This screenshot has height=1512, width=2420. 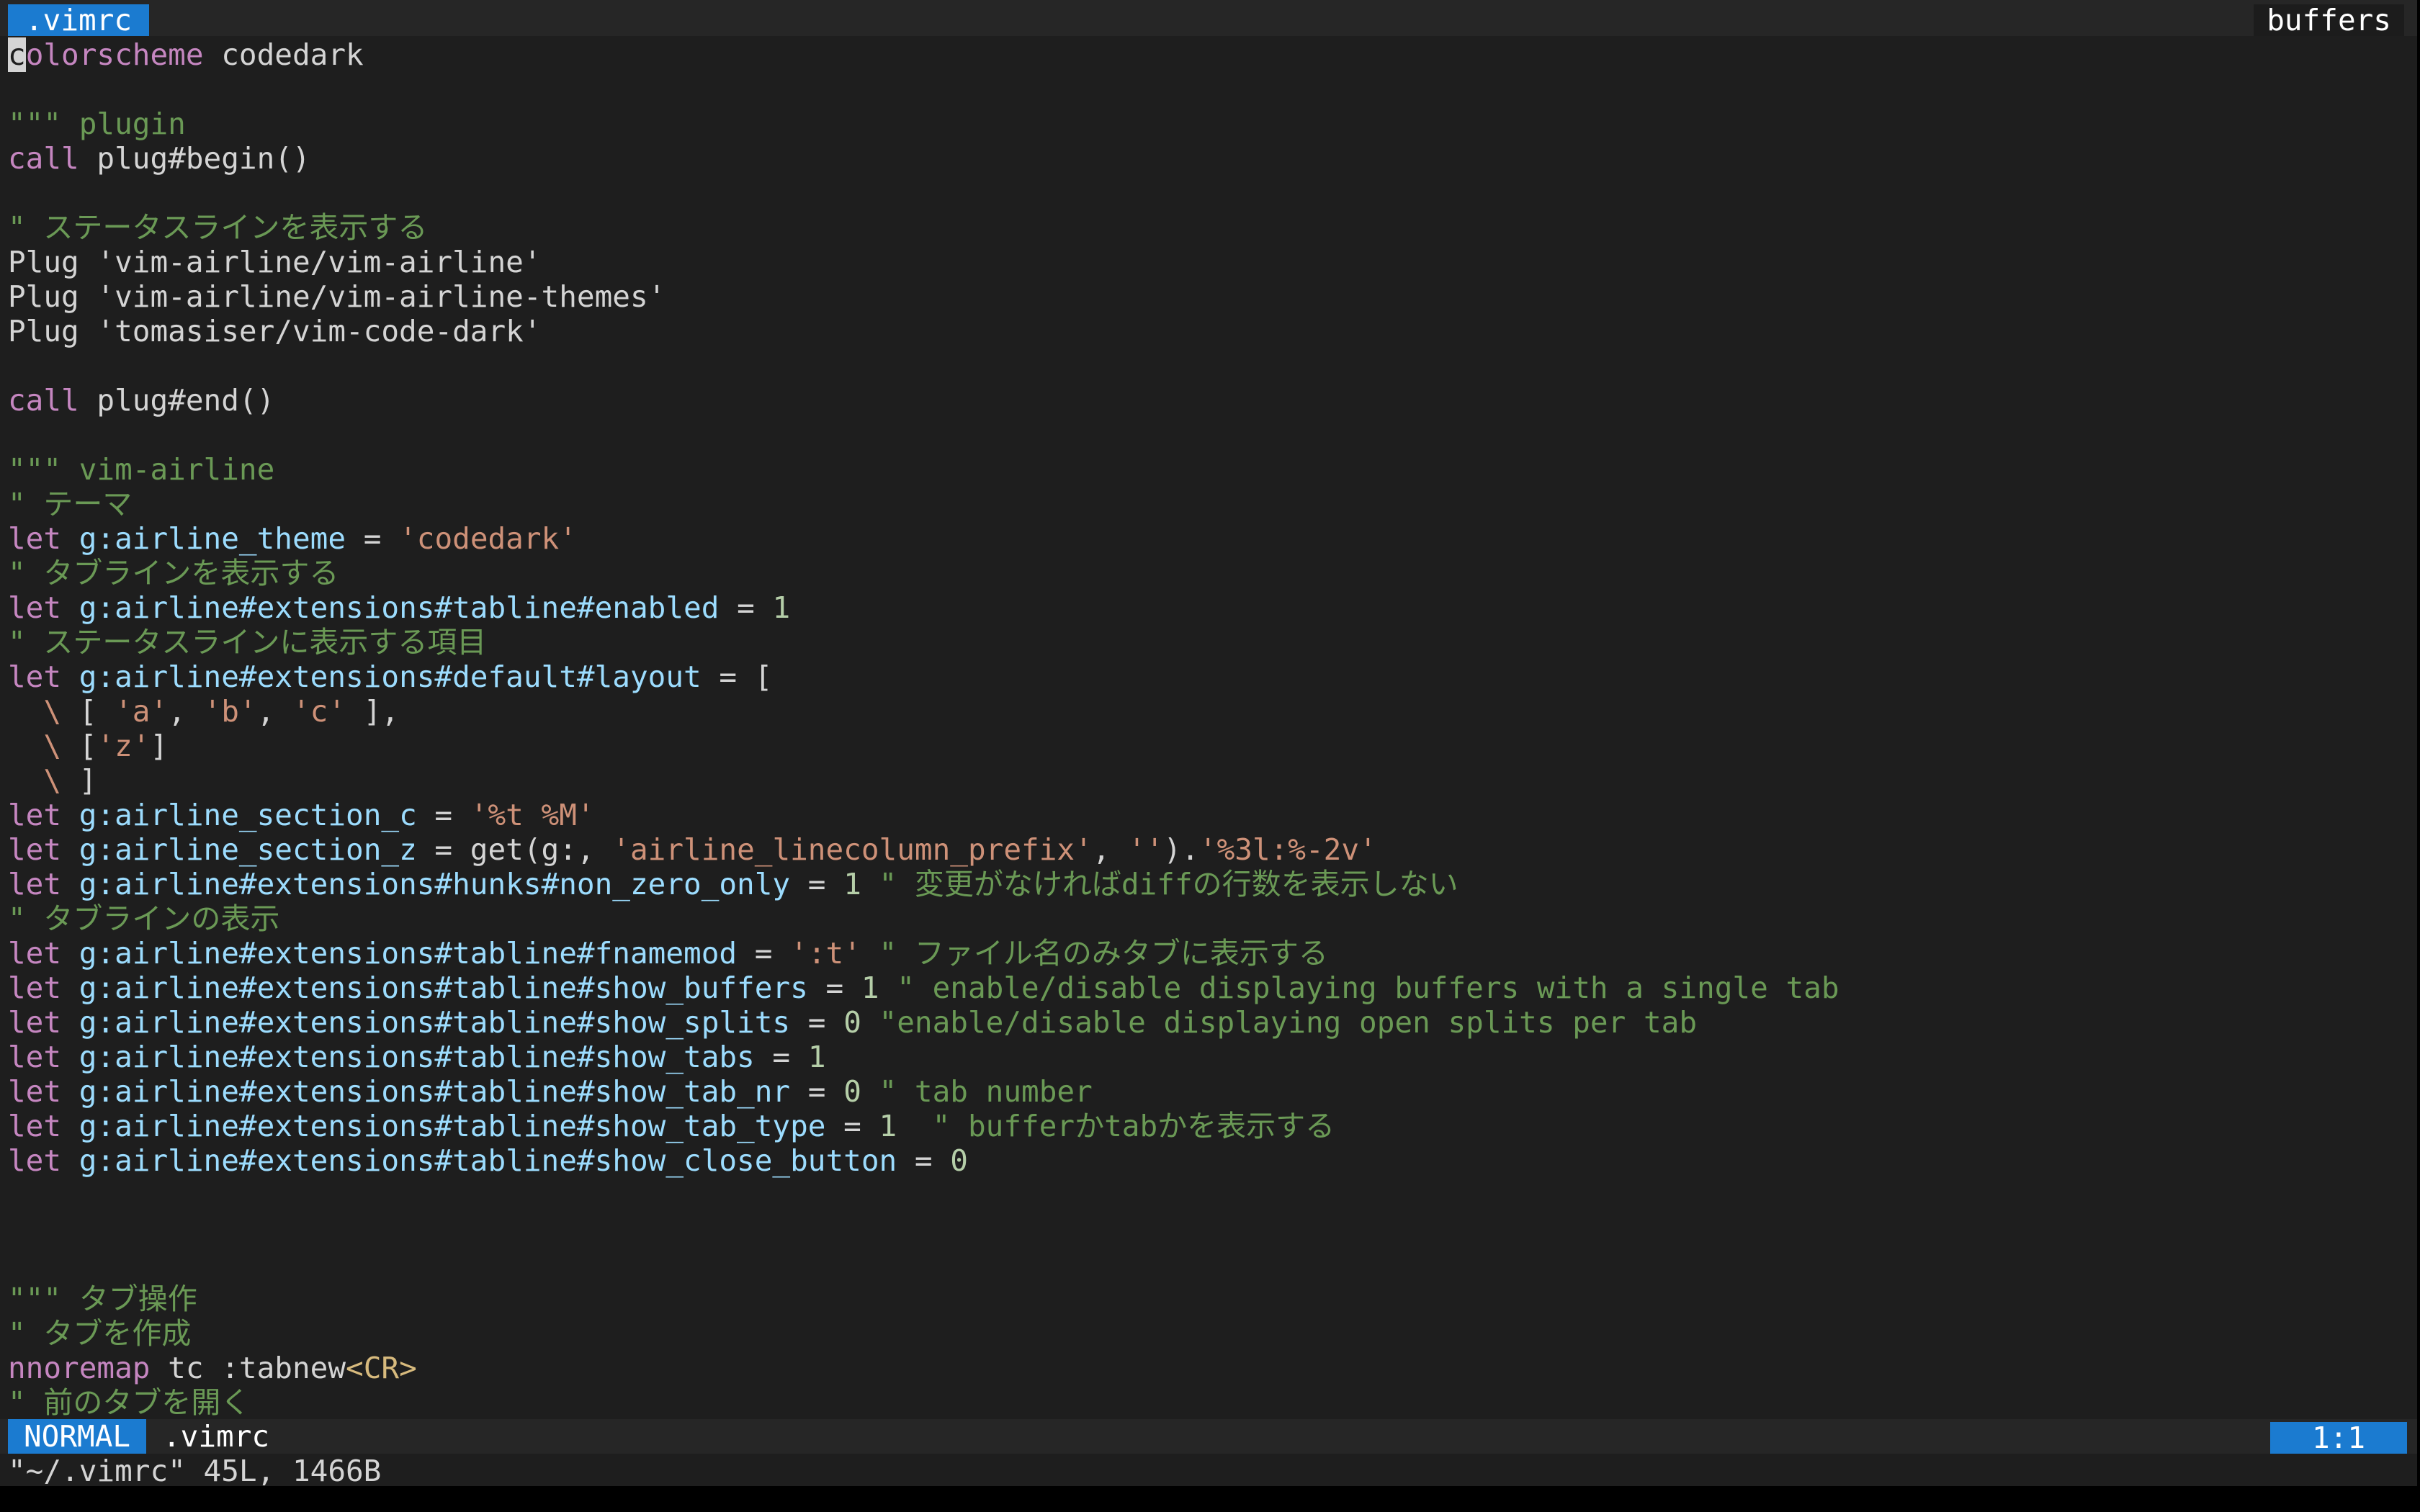 I want to click on command-line: "~/.vimrc" 45L, 1466B, so click(x=194, y=1471).